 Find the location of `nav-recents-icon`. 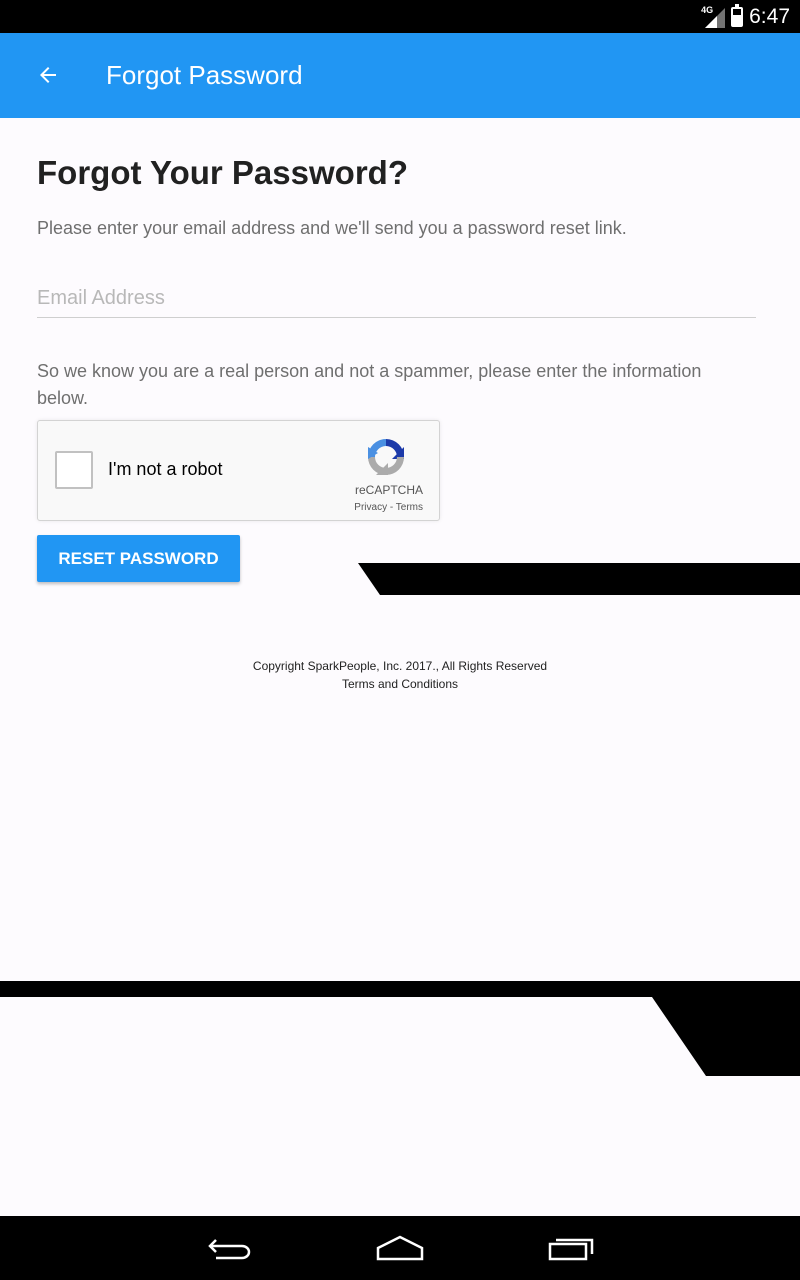

nav-recents-icon is located at coordinates (571, 1249).